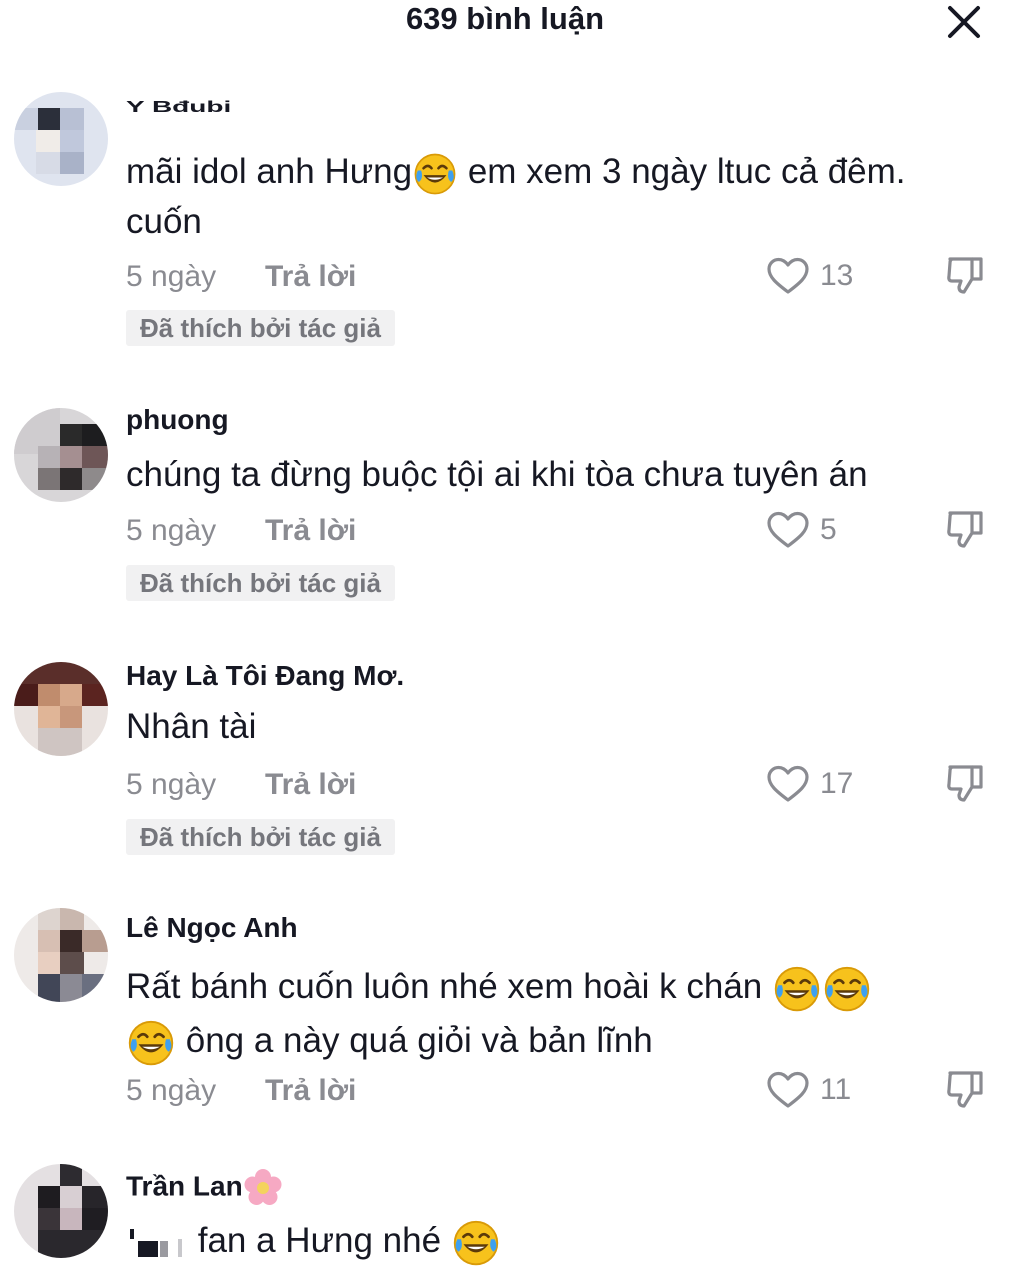  Describe the element at coordinates (212, 928) in the screenshot. I see `comment-username: Lê Ngọc Anh` at that location.